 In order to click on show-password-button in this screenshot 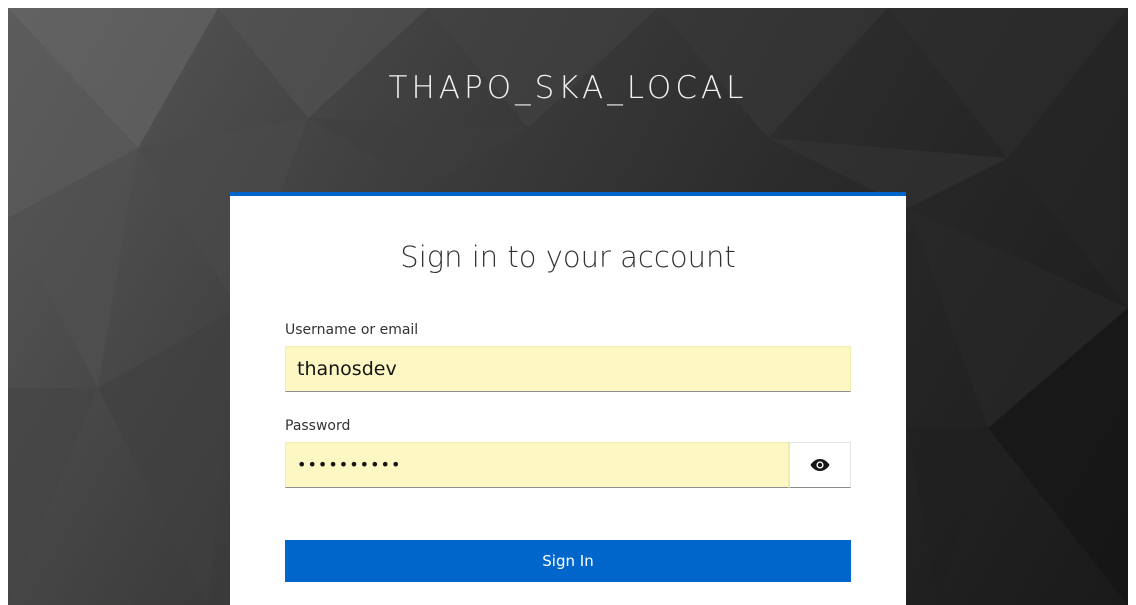, I will do `click(820, 465)`.